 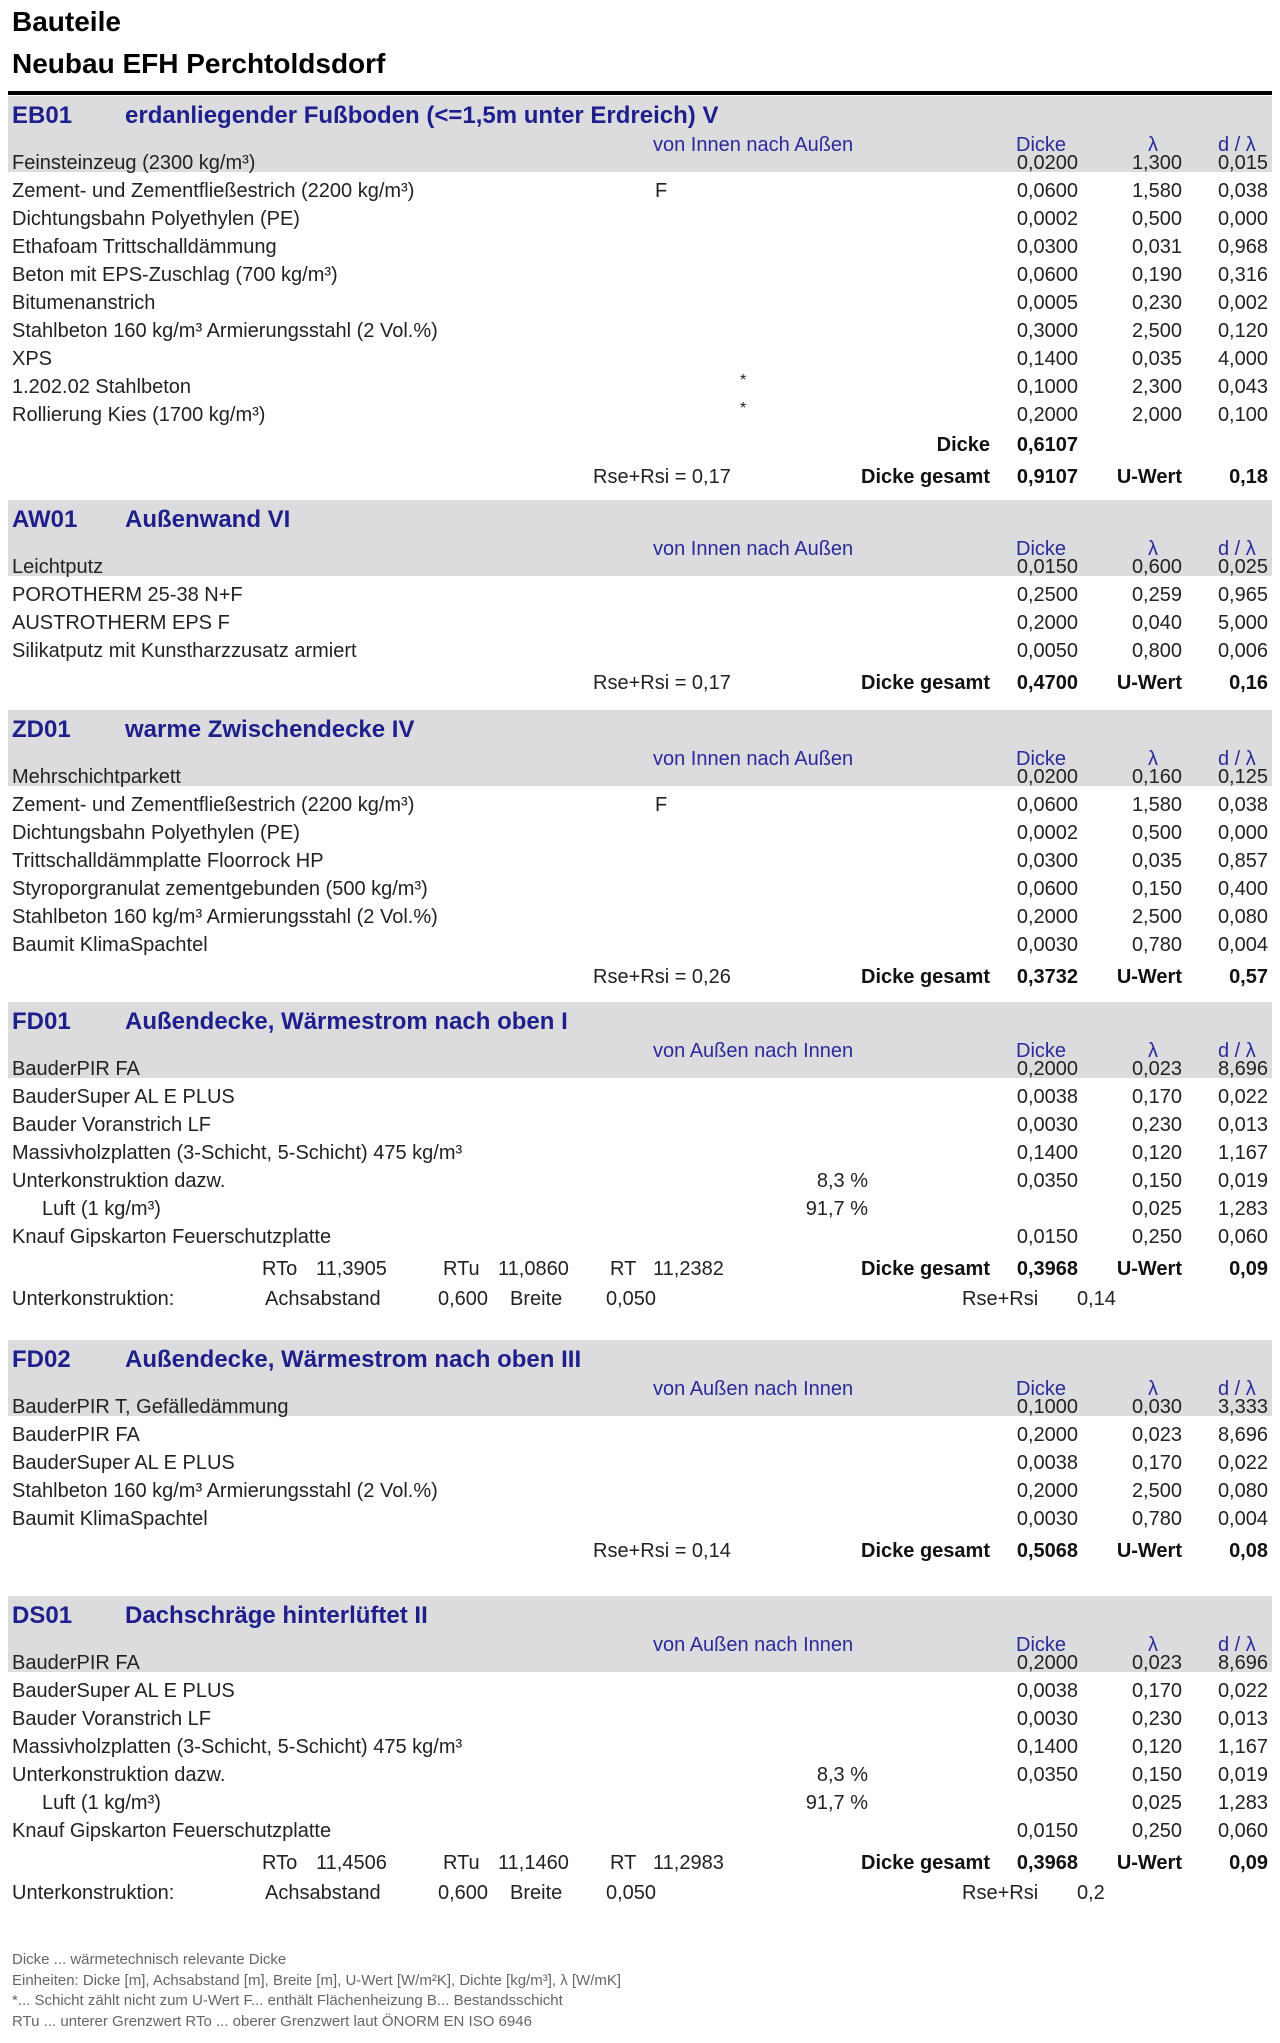 I want to click on total-thickness-value: 0,3968, so click(x=1047, y=1863).